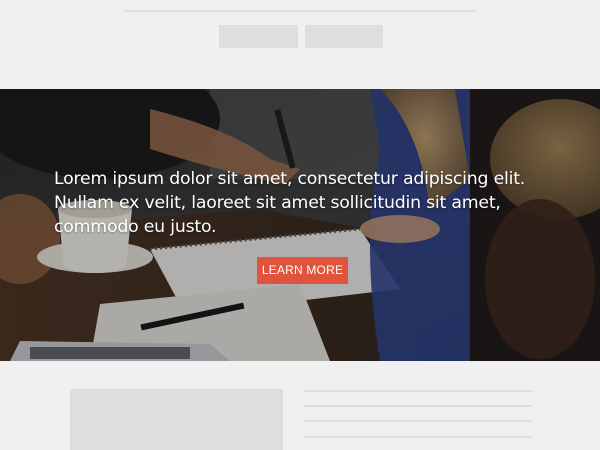  Describe the element at coordinates (302, 270) in the screenshot. I see `learn-more-button: LEARN MORE` at that location.